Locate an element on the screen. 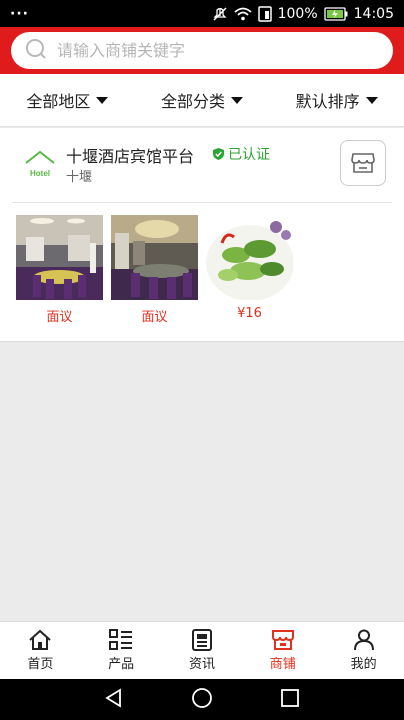  bottom-nav: 首页 产品 资讯 商铺 我的 is located at coordinates (202, 650).